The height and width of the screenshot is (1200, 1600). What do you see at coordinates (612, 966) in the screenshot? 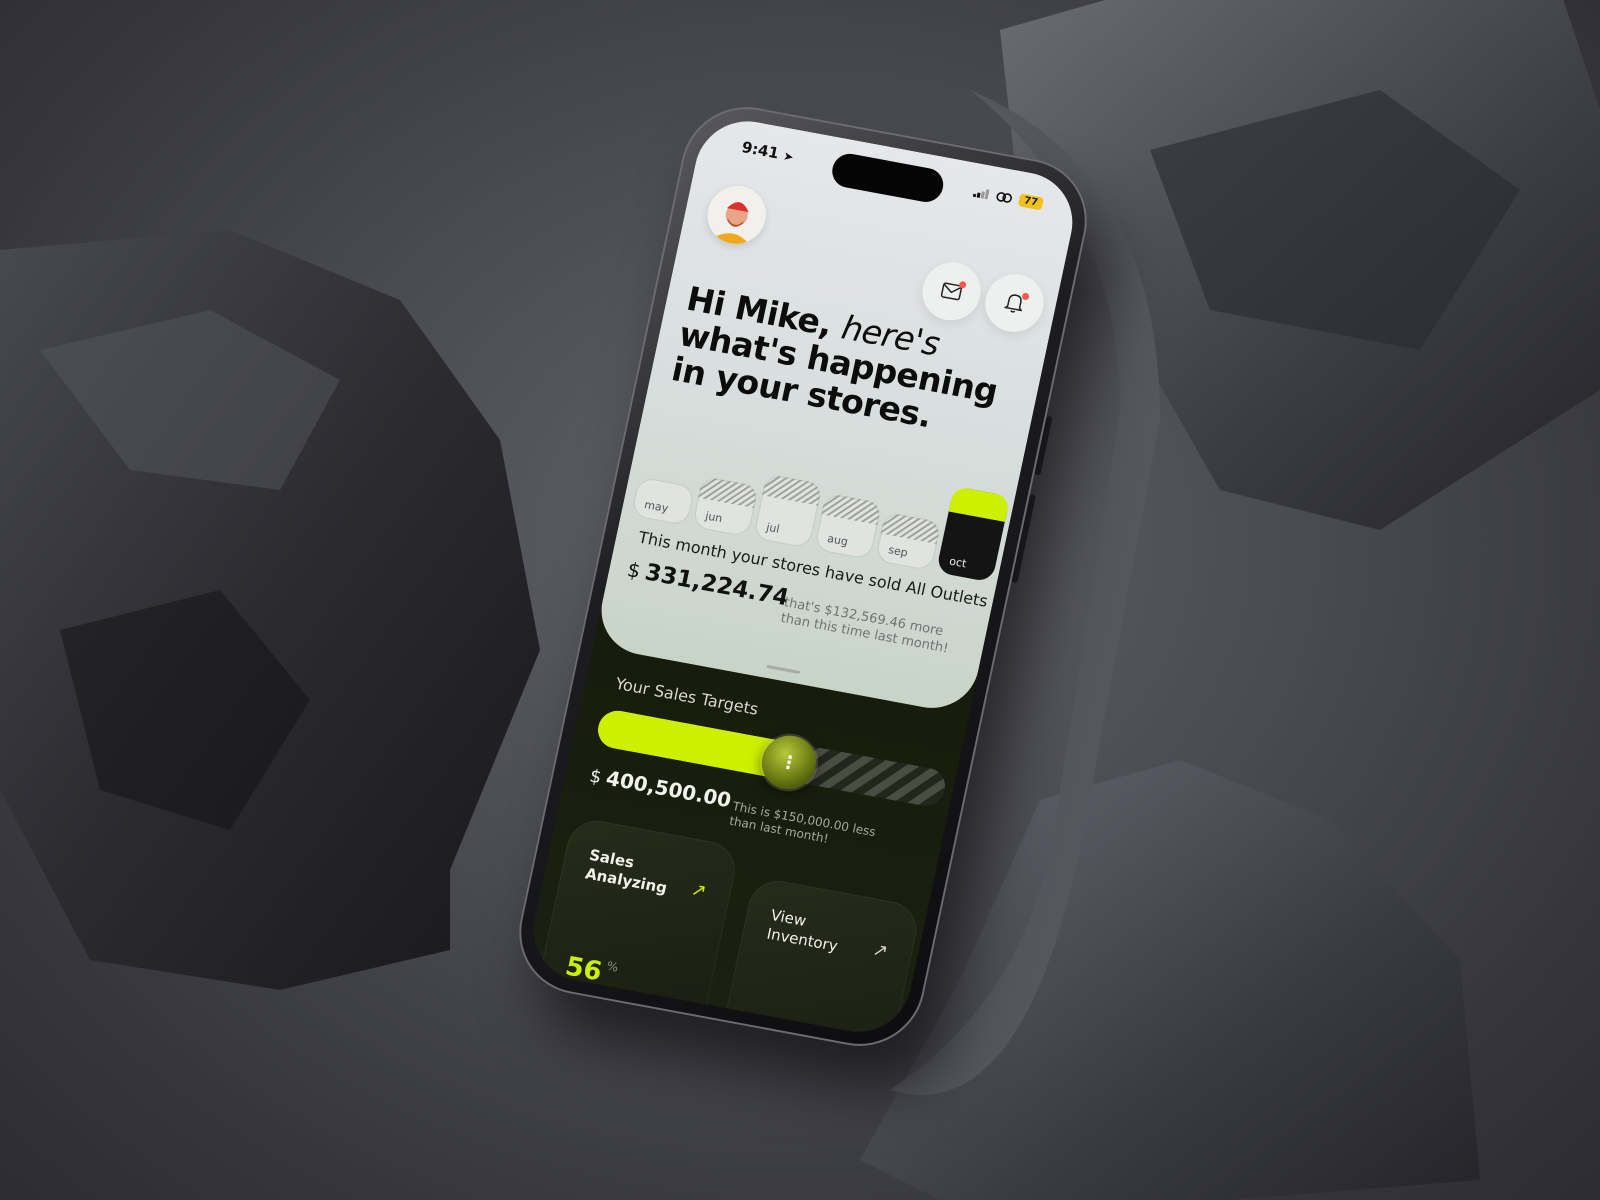
I see `metric-unit: %` at bounding box center [612, 966].